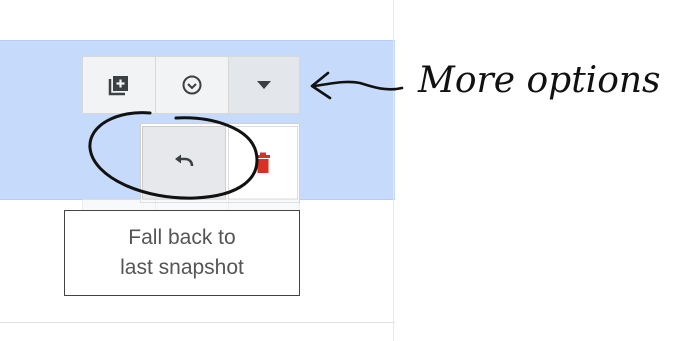  What do you see at coordinates (358, 85) in the screenshot?
I see `pointer-arrow` at bounding box center [358, 85].